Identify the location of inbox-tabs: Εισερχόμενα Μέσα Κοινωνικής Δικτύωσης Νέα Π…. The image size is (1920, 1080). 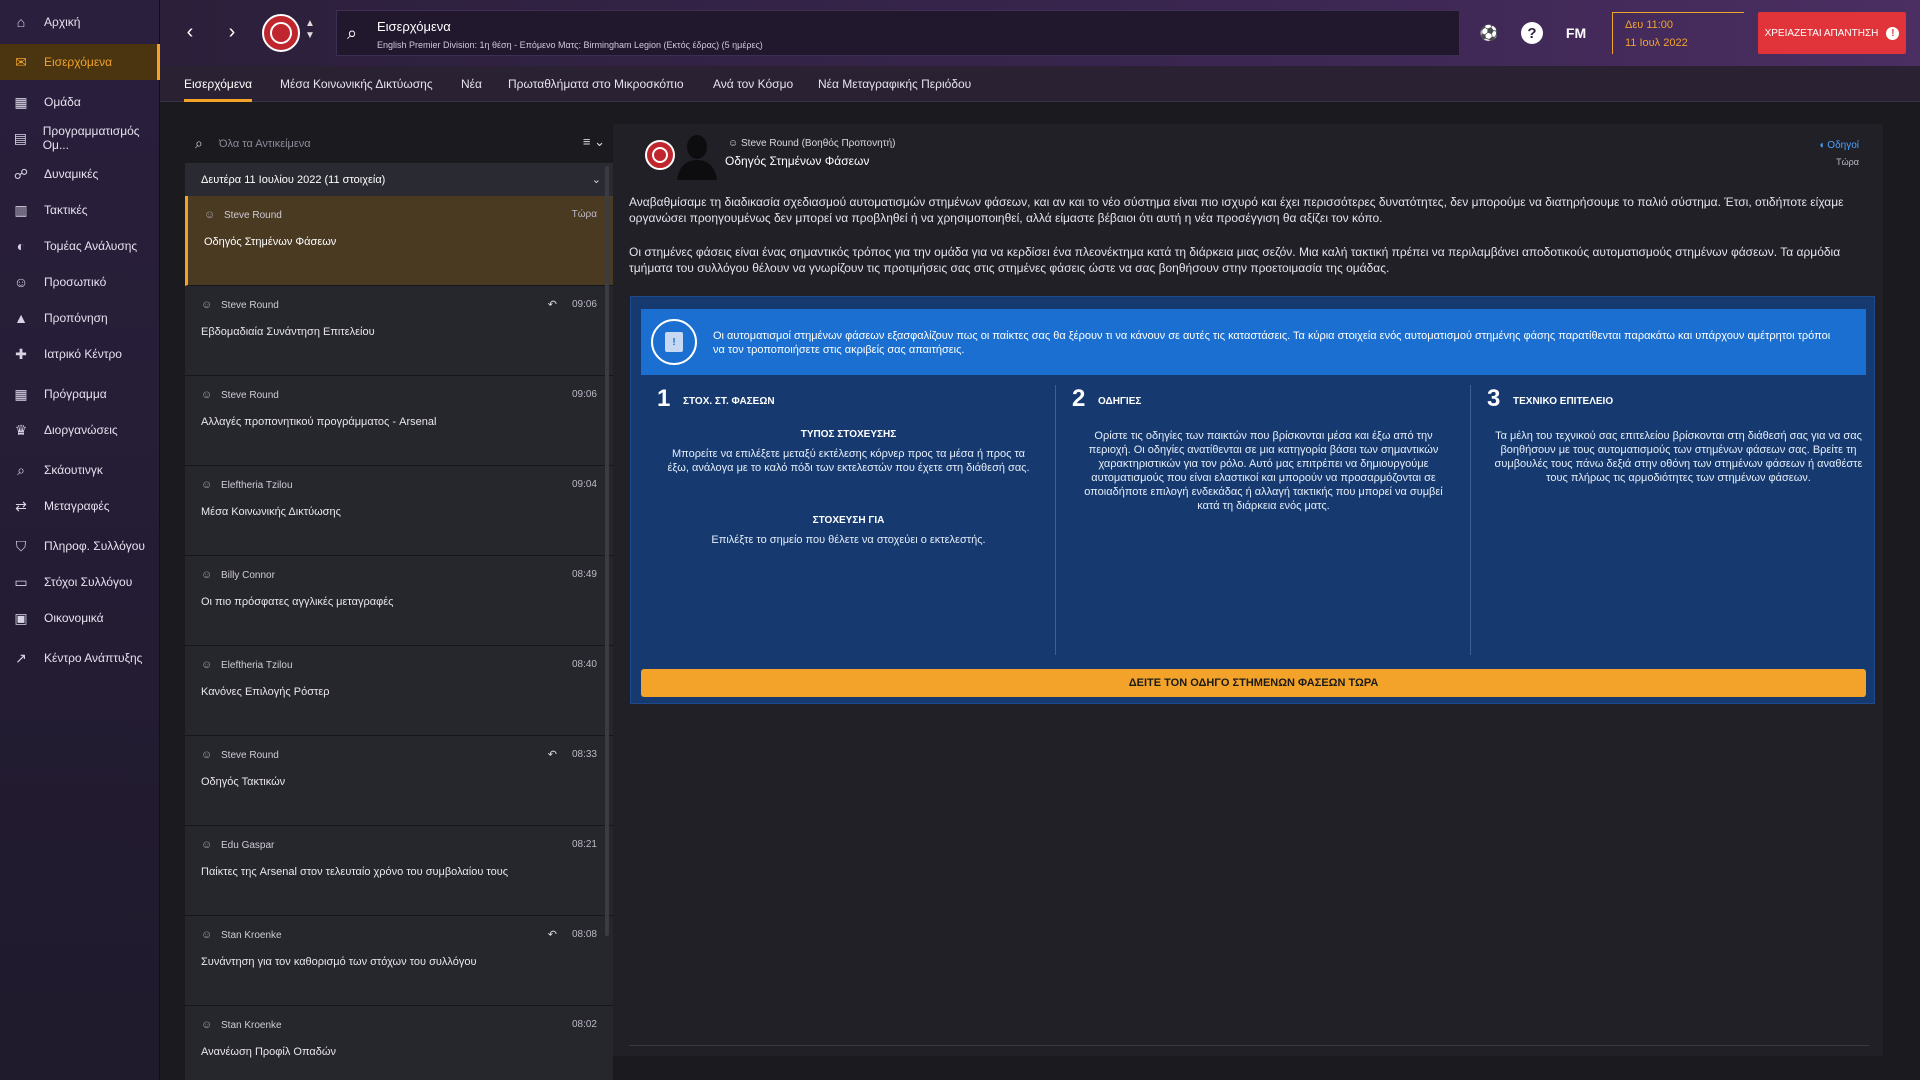
(1040, 84).